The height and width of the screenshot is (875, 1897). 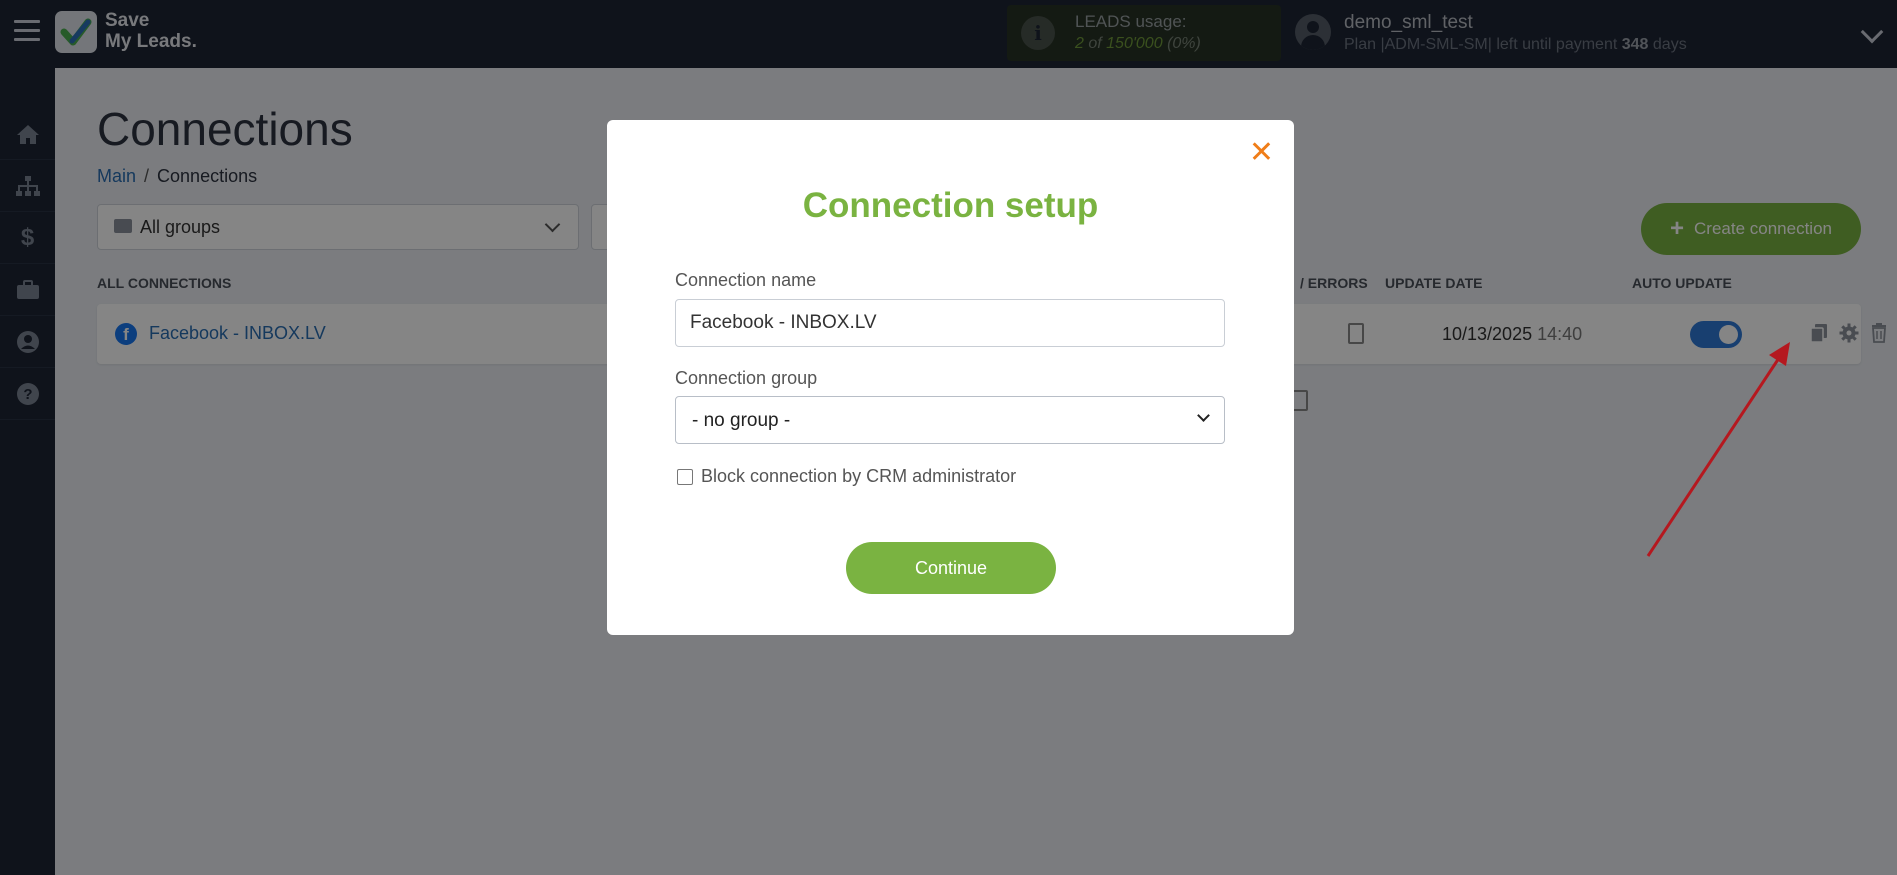 I want to click on chevron-down-icon, so click(x=1203, y=415).